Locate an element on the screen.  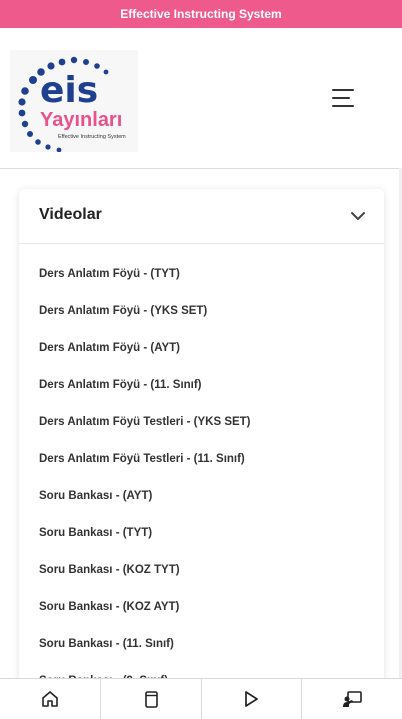
play-icon is located at coordinates (252, 699).